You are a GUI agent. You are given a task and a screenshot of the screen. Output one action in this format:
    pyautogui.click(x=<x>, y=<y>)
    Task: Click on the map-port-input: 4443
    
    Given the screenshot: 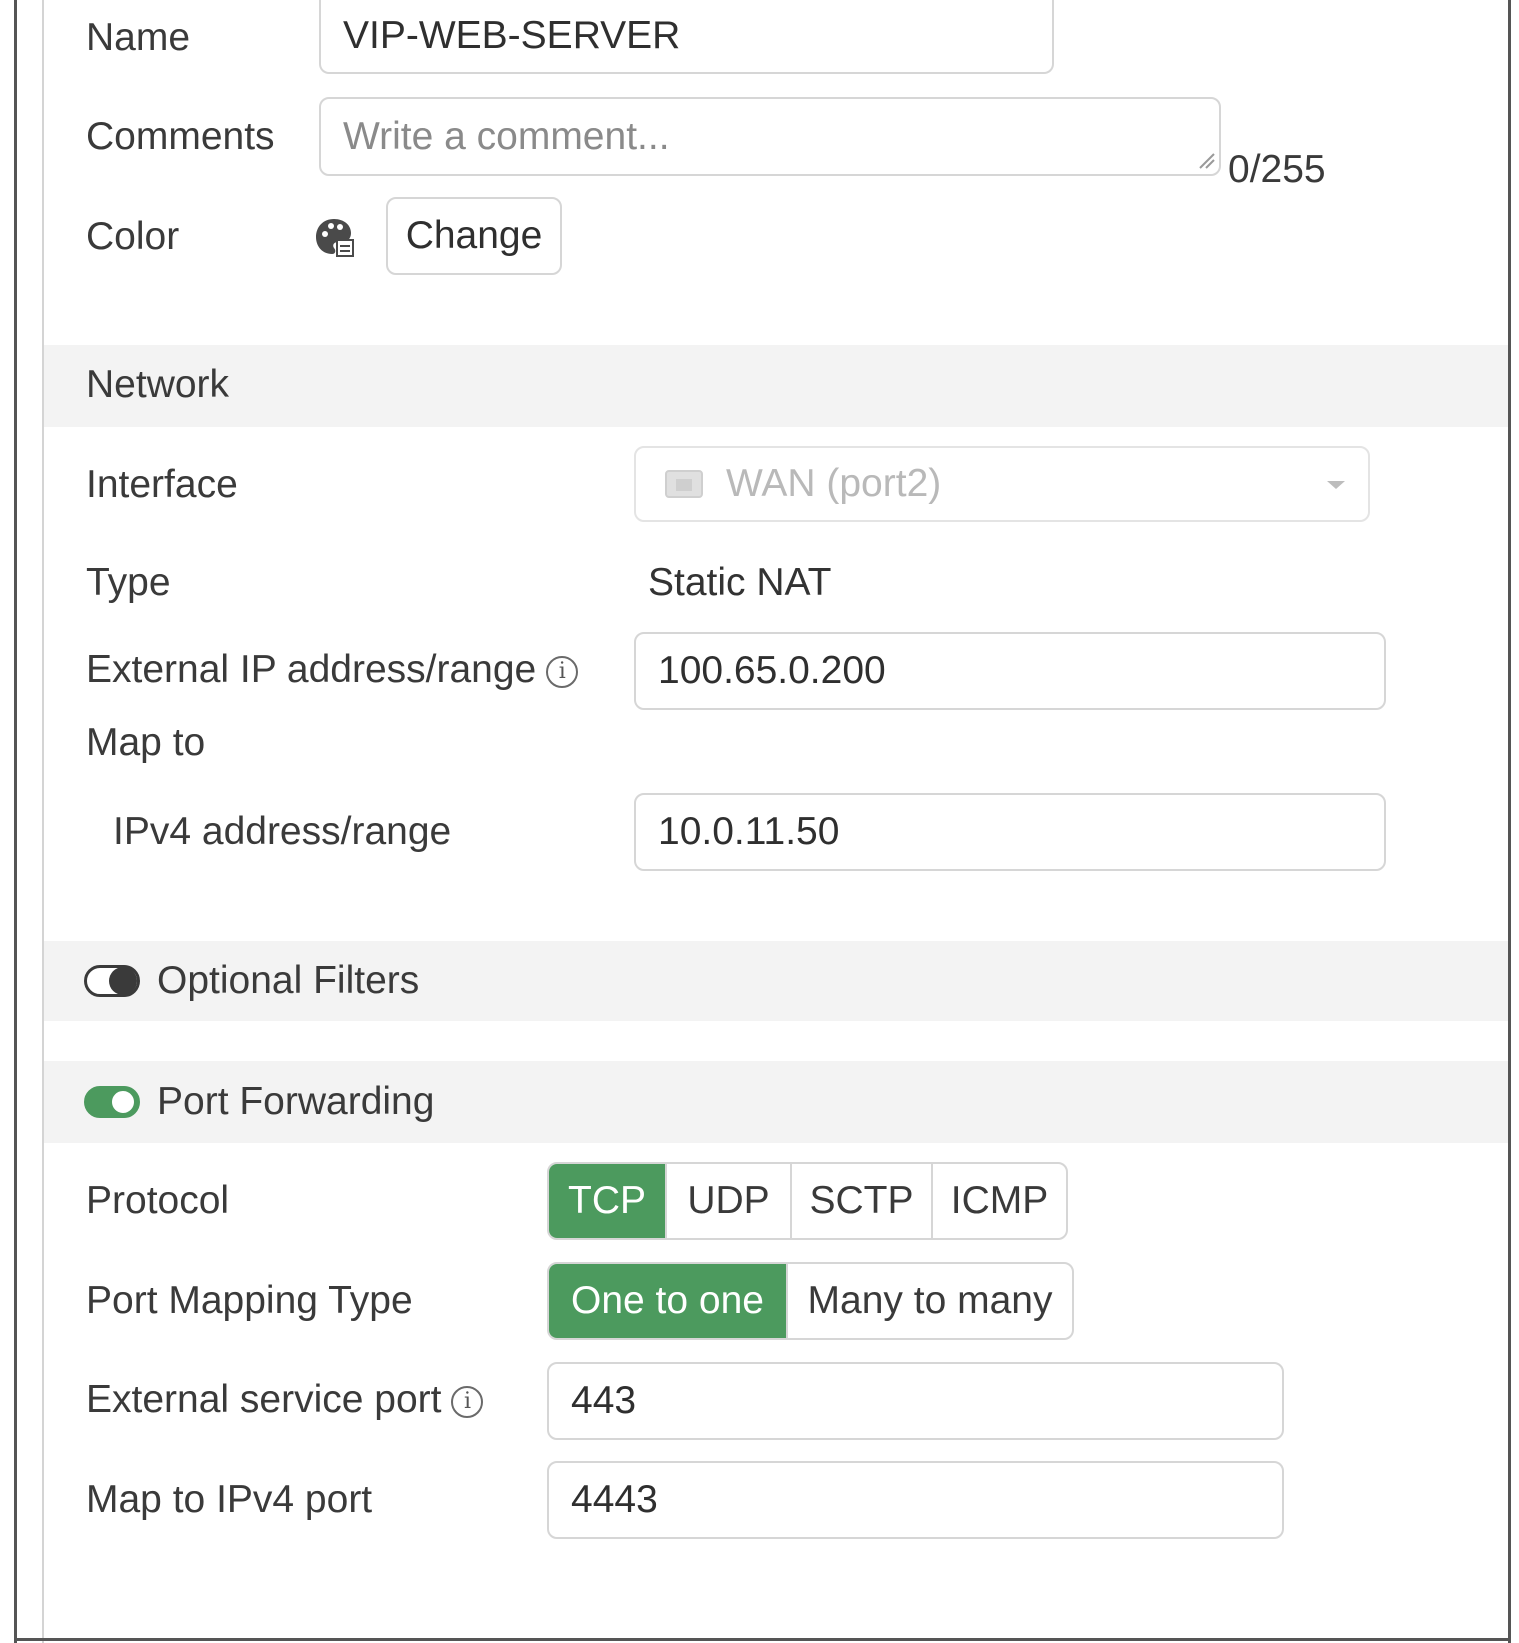 What is the action you would take?
    pyautogui.click(x=915, y=1500)
    